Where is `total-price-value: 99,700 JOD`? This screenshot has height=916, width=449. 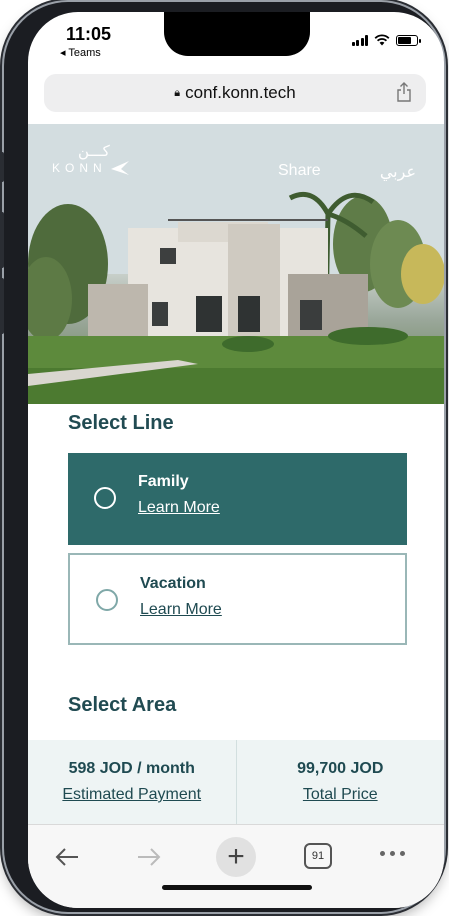 total-price-value: 99,700 JOD is located at coordinates (340, 768).